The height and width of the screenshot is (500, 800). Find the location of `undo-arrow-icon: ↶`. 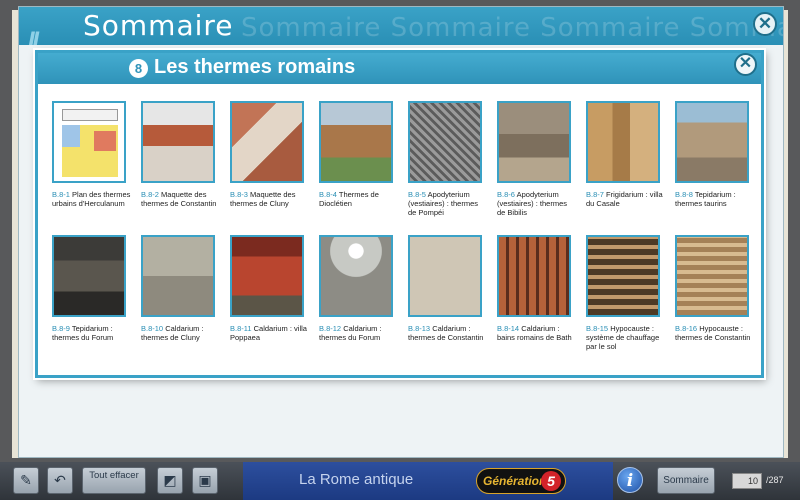

undo-arrow-icon: ↶ is located at coordinates (60, 480).